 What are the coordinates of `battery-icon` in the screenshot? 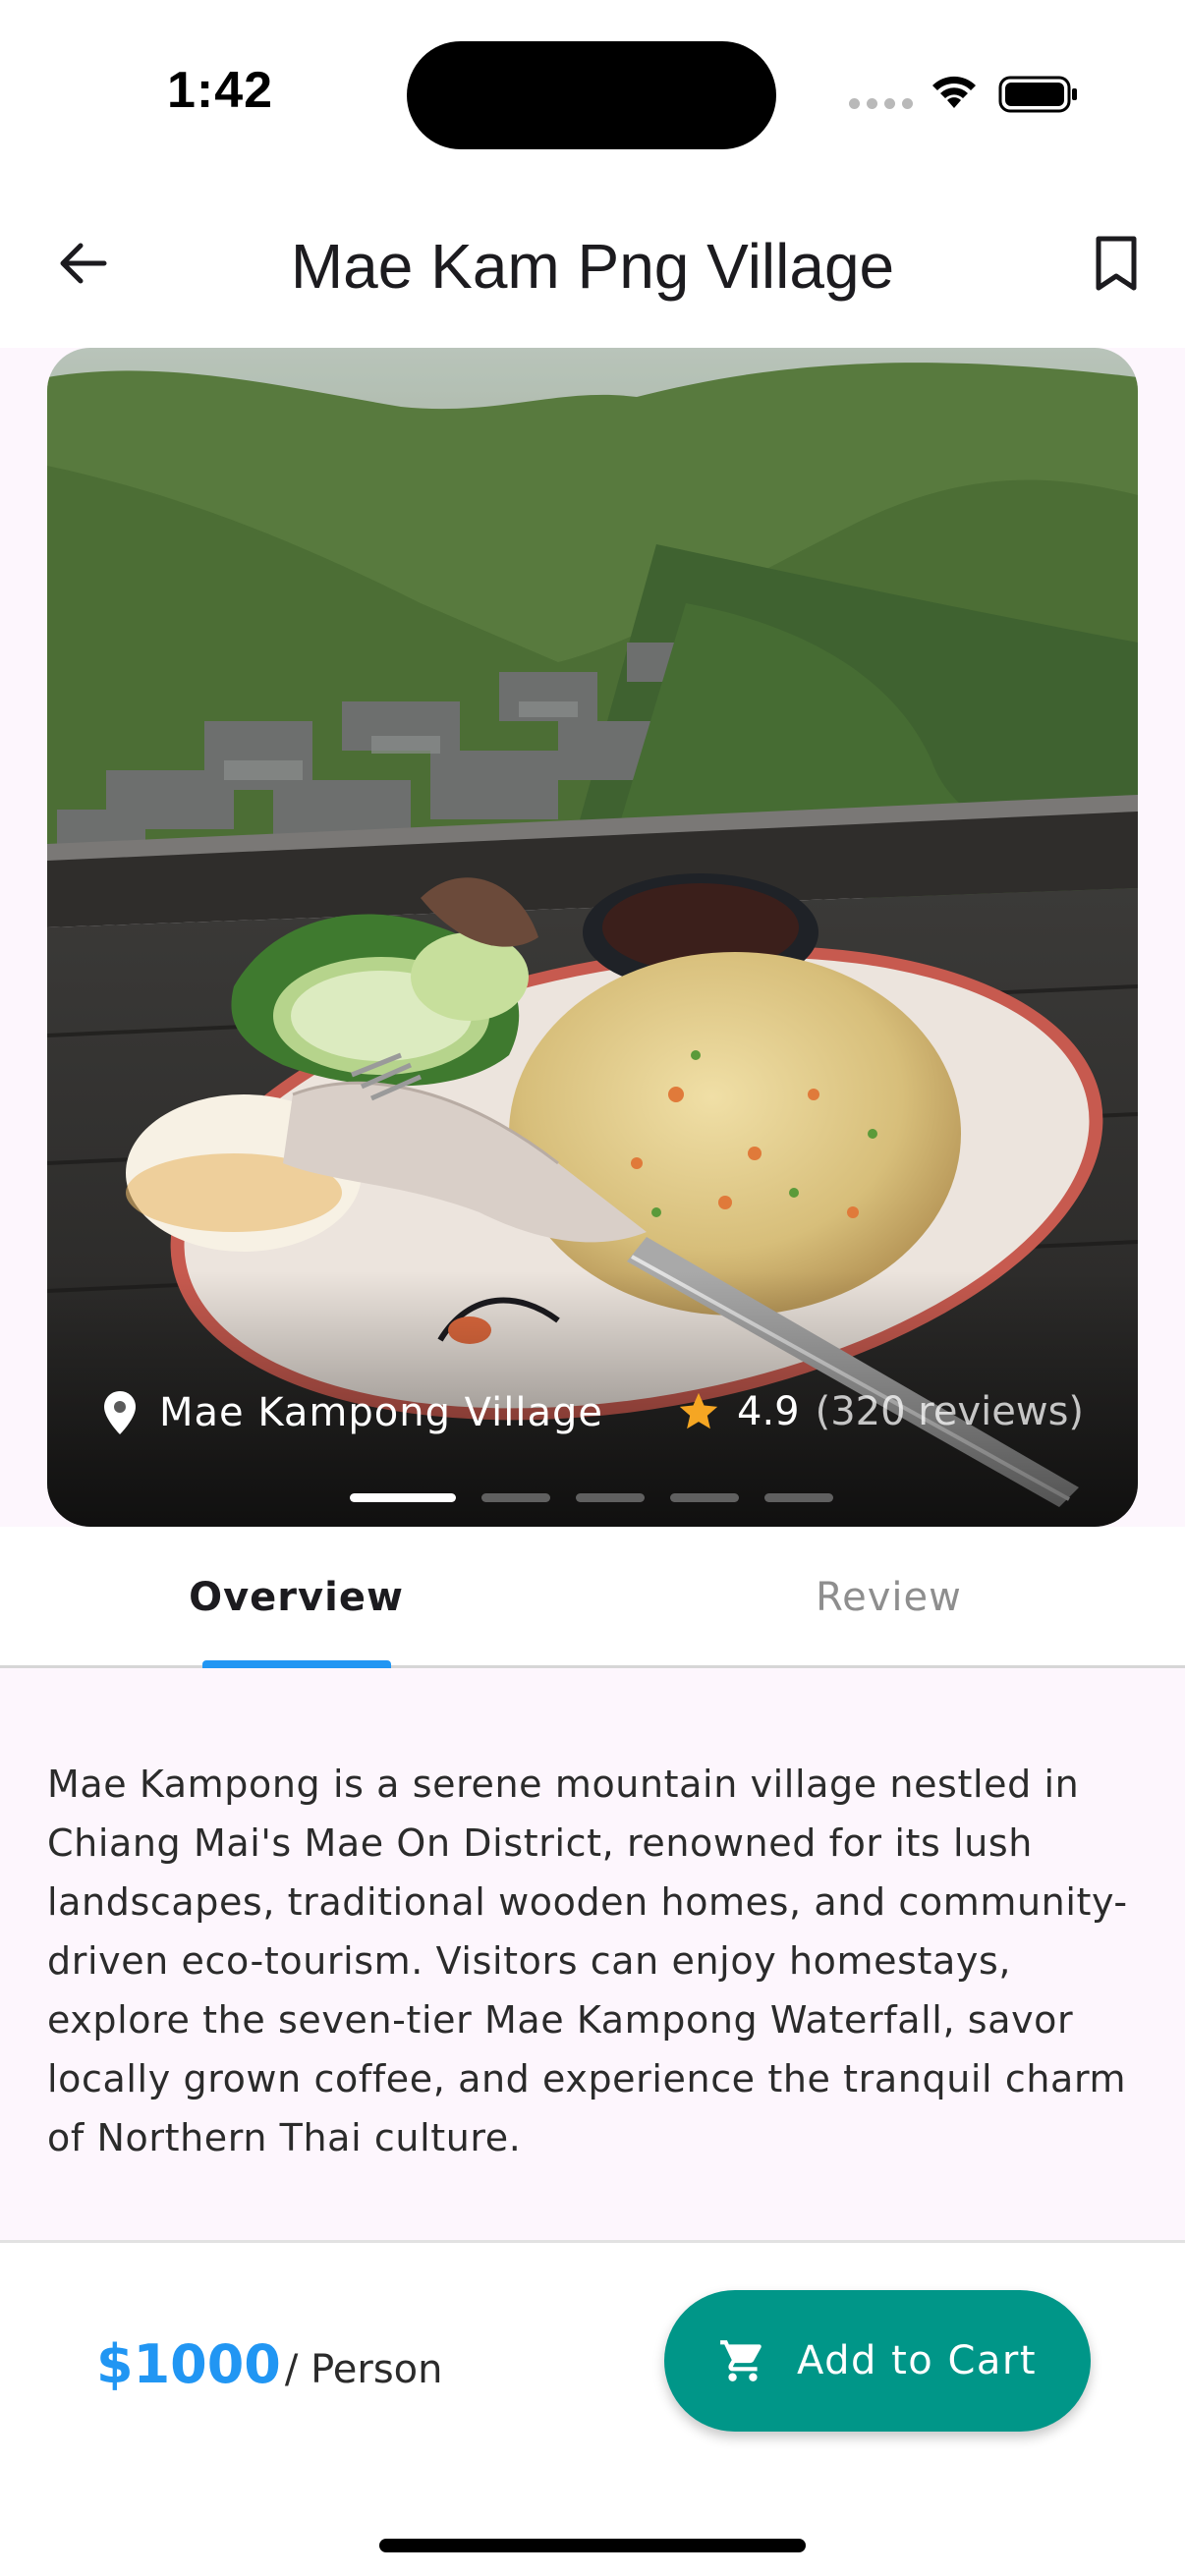 It's located at (1038, 94).